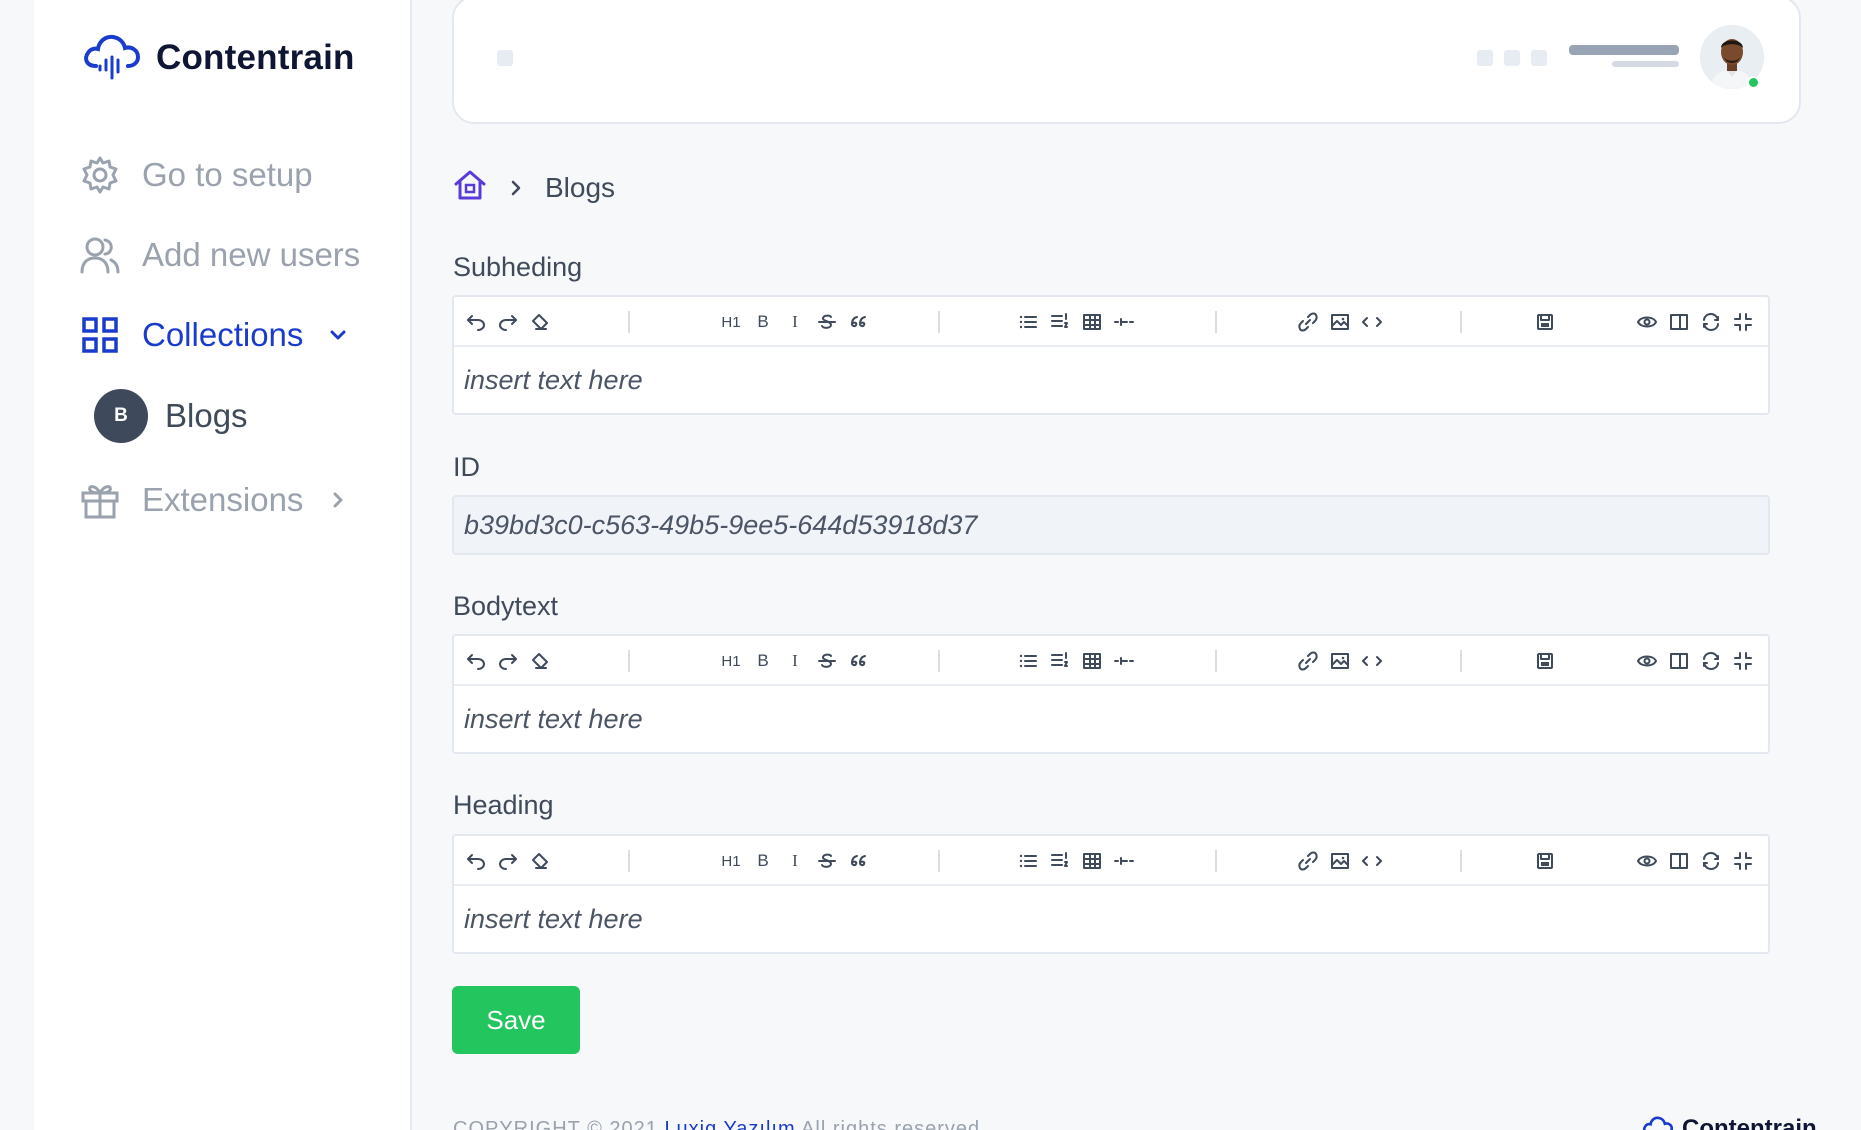  I want to click on subheading-input: insert text here, so click(1111, 380).